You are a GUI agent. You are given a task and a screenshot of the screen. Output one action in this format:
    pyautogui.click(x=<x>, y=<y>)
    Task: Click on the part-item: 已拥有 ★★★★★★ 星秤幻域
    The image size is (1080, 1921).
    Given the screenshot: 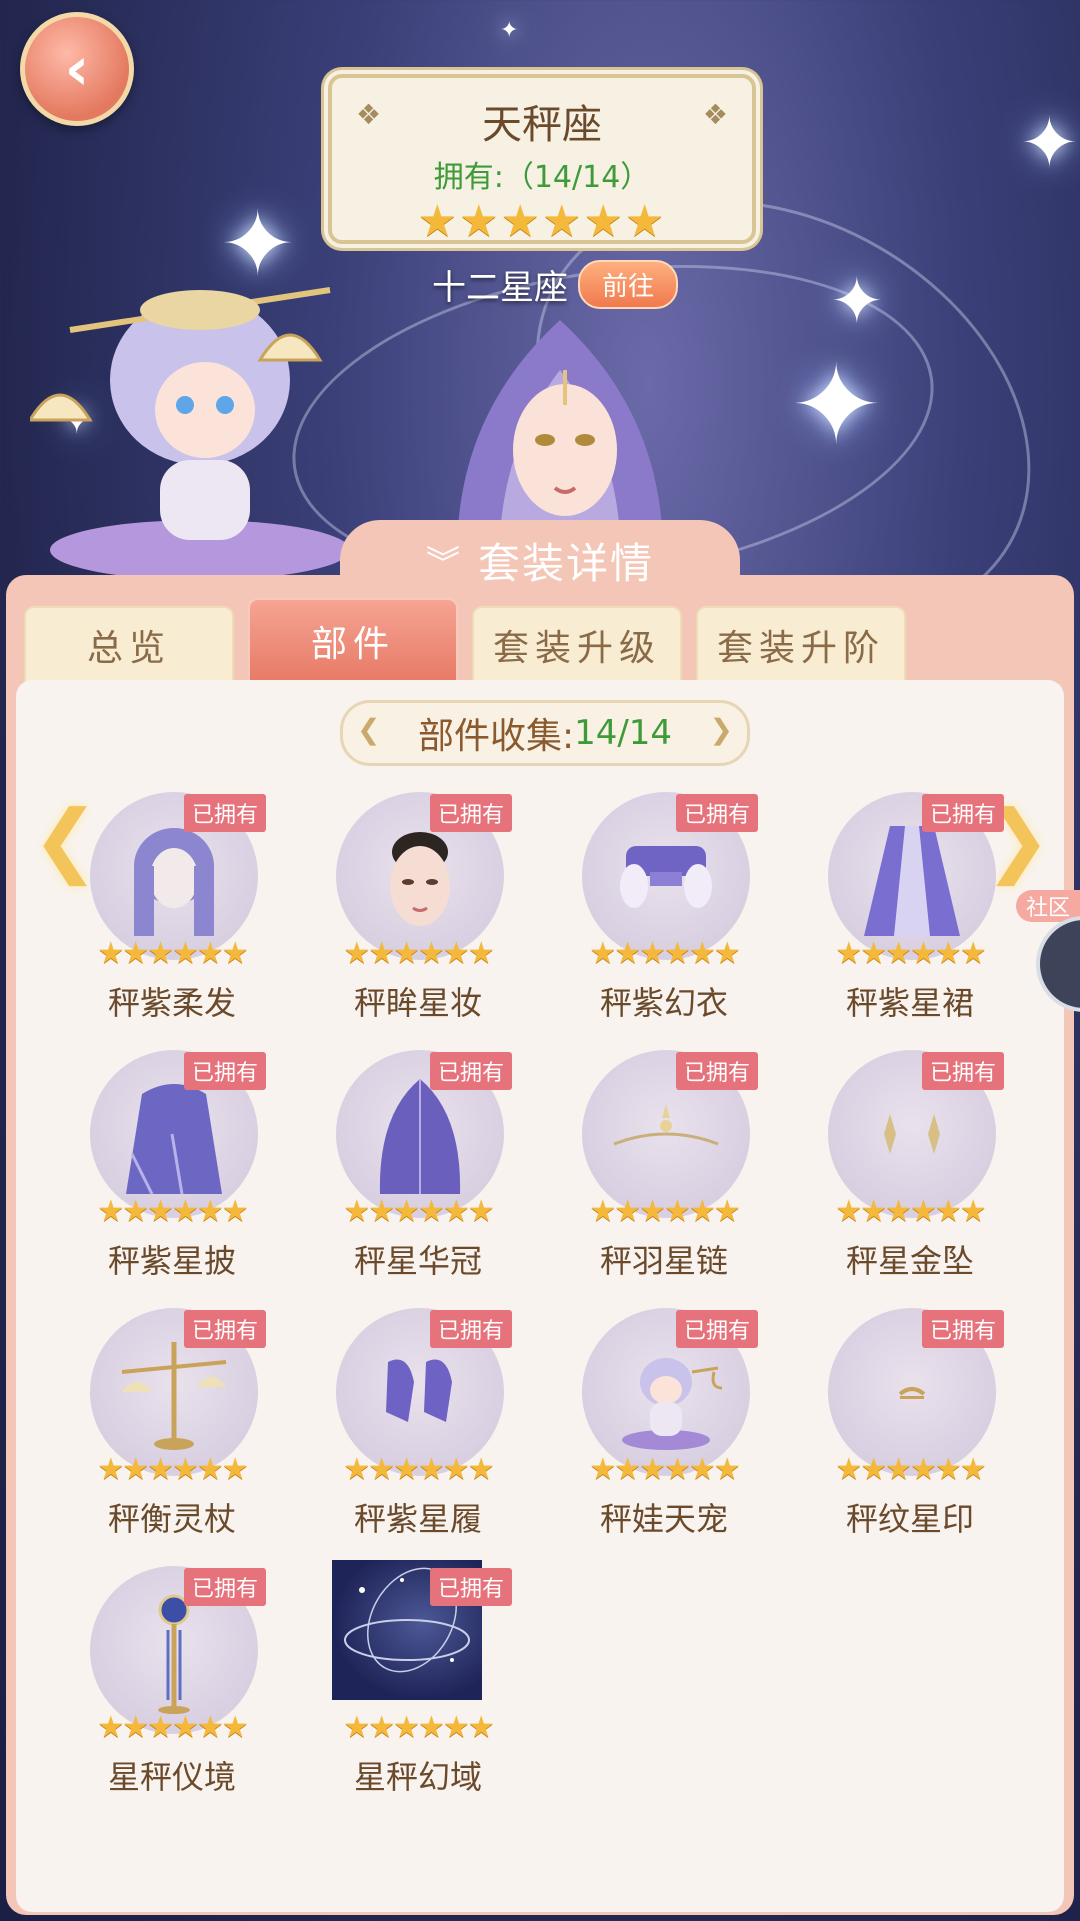 What is the action you would take?
    pyautogui.click(x=418, y=1680)
    